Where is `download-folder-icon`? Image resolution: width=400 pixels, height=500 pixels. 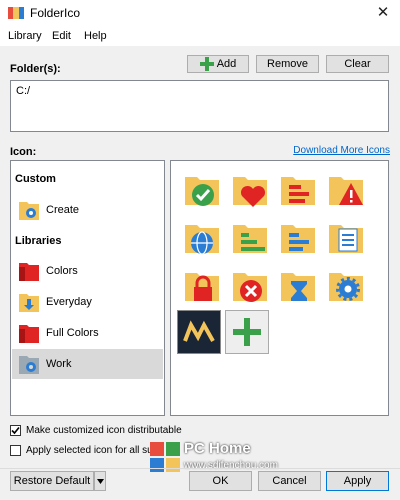
download-folder-icon is located at coordinates (29, 303).